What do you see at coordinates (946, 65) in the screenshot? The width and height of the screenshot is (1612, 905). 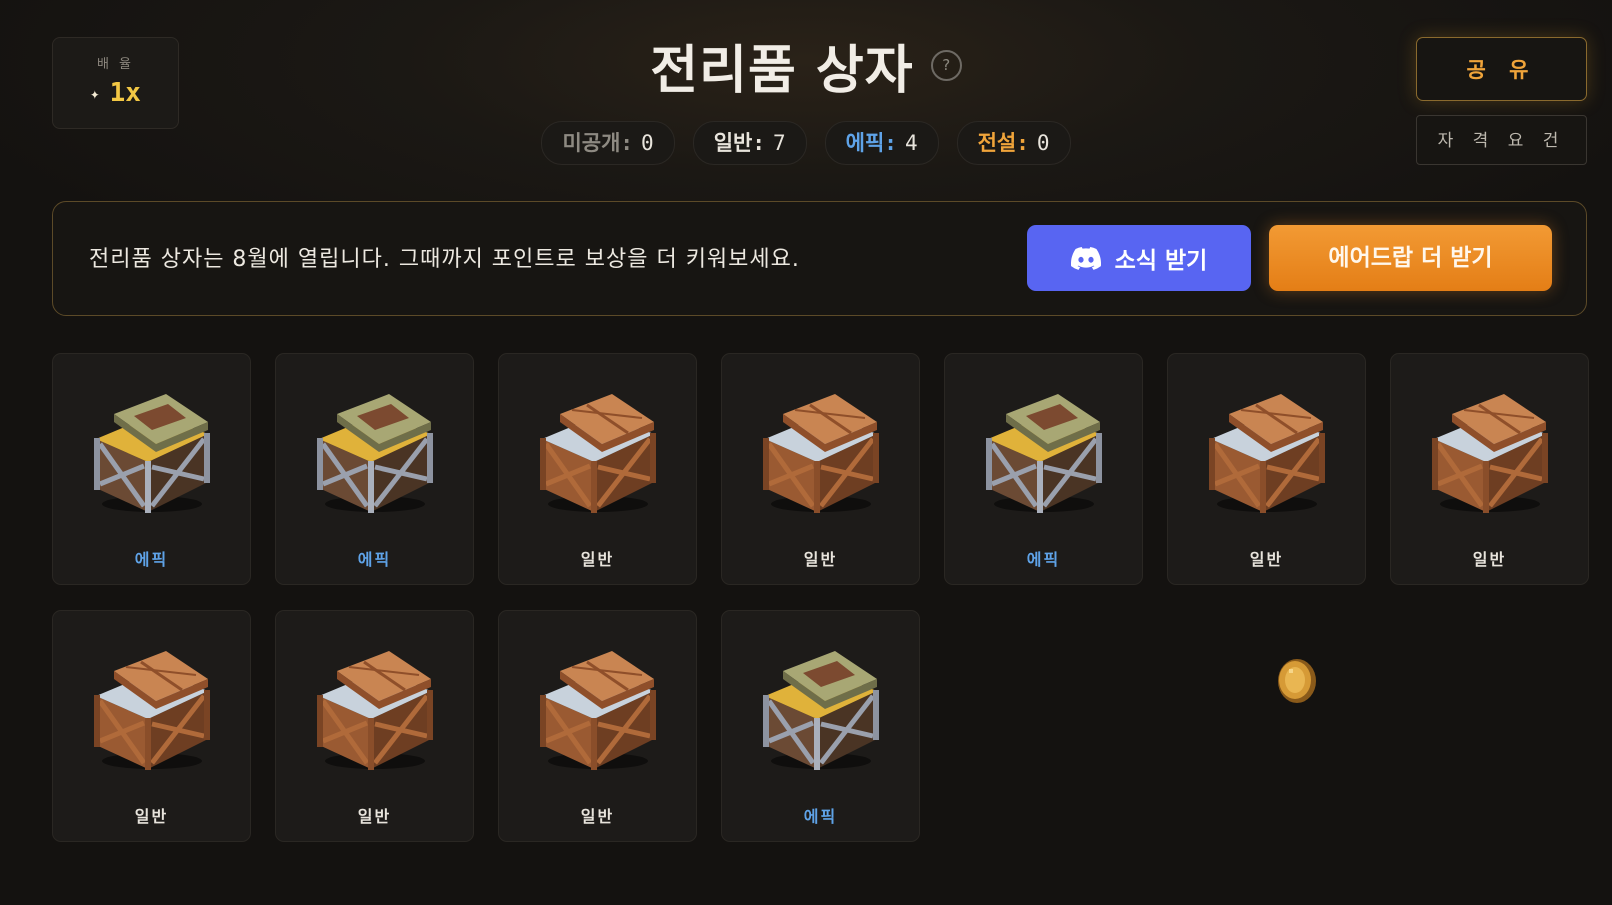 I see `help-icon: ?` at bounding box center [946, 65].